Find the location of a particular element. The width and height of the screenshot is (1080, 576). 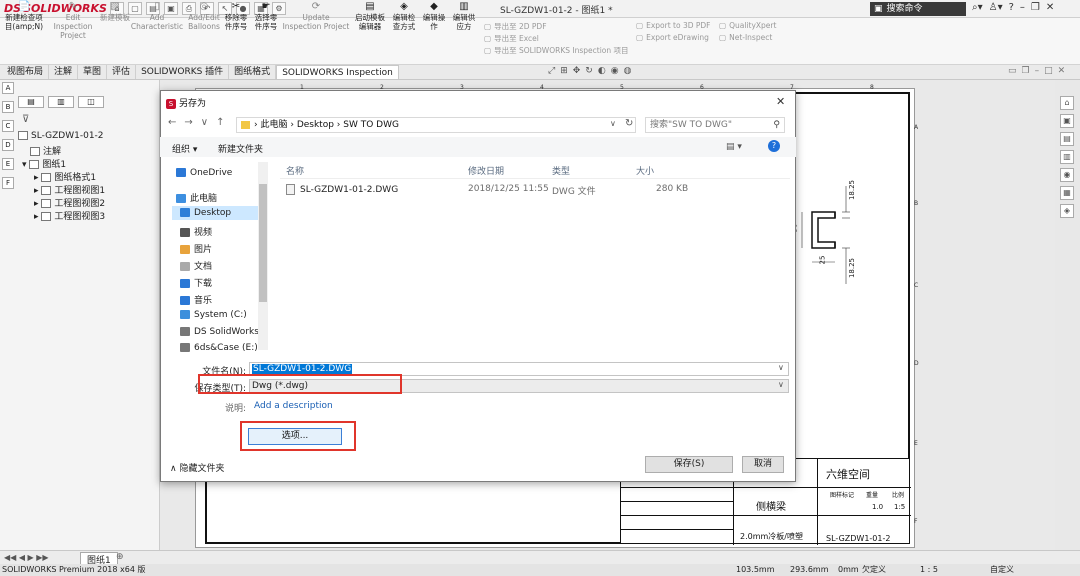

tree-item-sheet1: ▾ 图纸1 is located at coordinates (44, 163).